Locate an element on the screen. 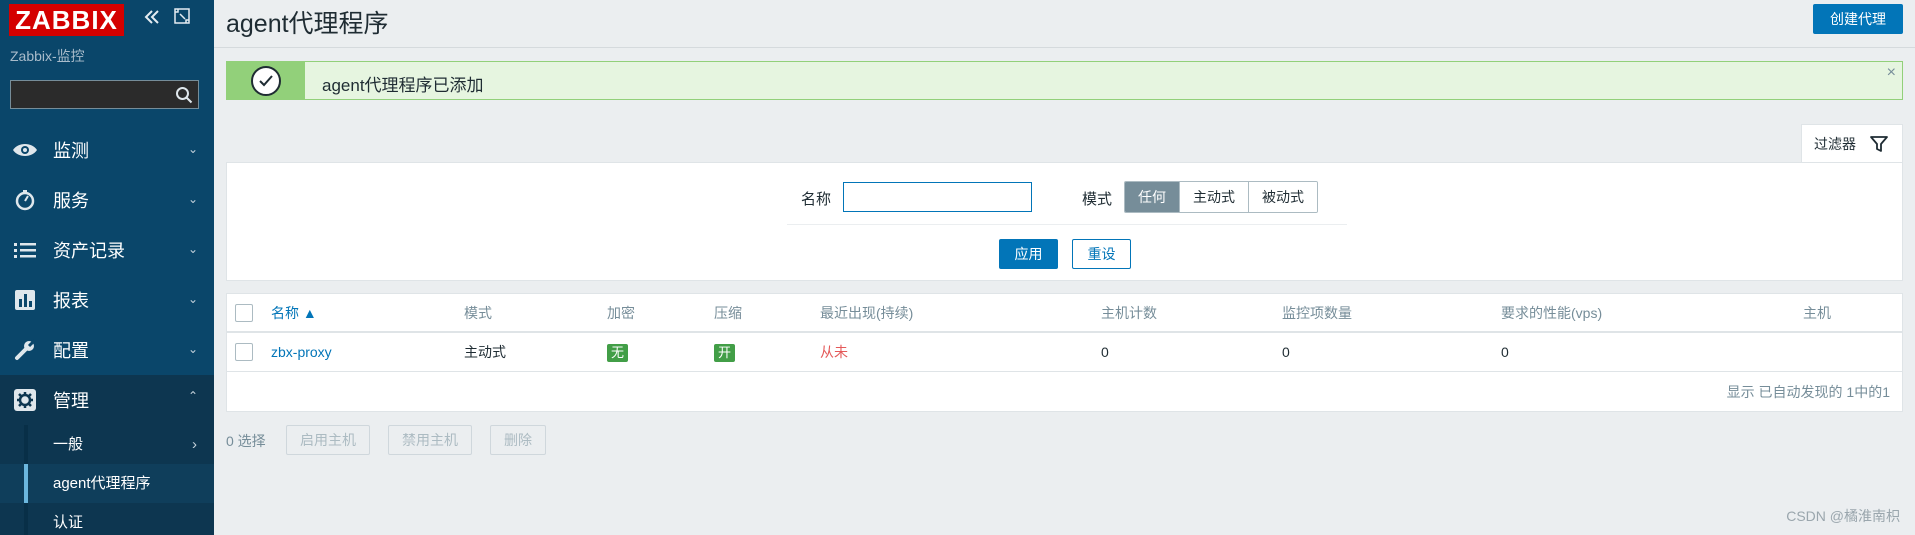 The image size is (1915, 535). item-count-value: 0 is located at coordinates (1286, 352).